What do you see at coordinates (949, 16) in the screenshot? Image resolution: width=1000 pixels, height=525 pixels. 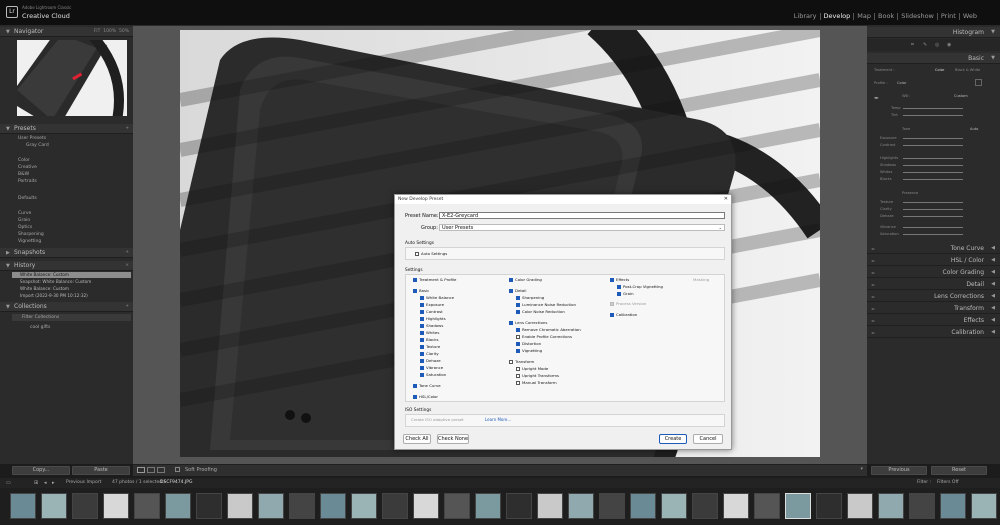 I see `module-print: Print` at bounding box center [949, 16].